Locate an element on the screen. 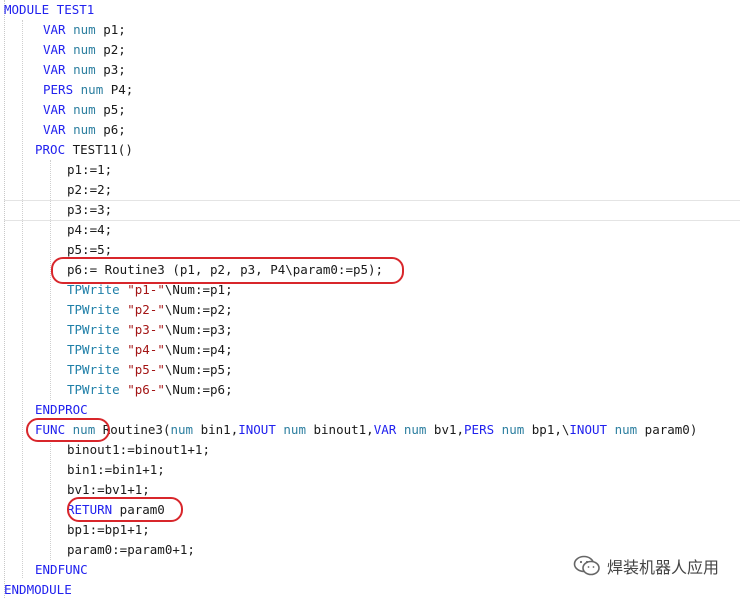 The width and height of the screenshot is (741, 598). code-token: bin1:=bin1+1; is located at coordinates (116, 469).